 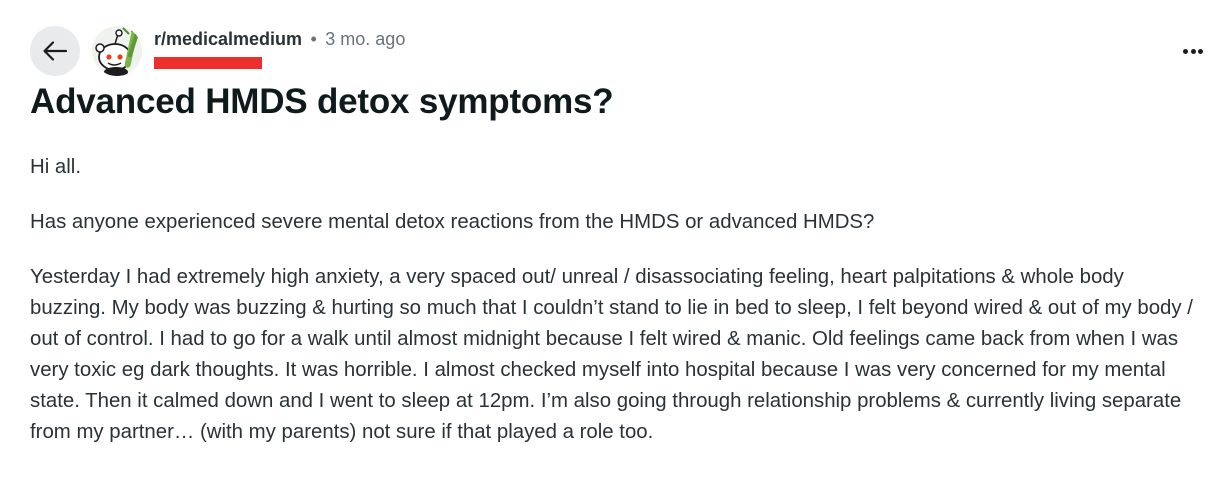 I want to click on username-redacted, so click(x=208, y=64).